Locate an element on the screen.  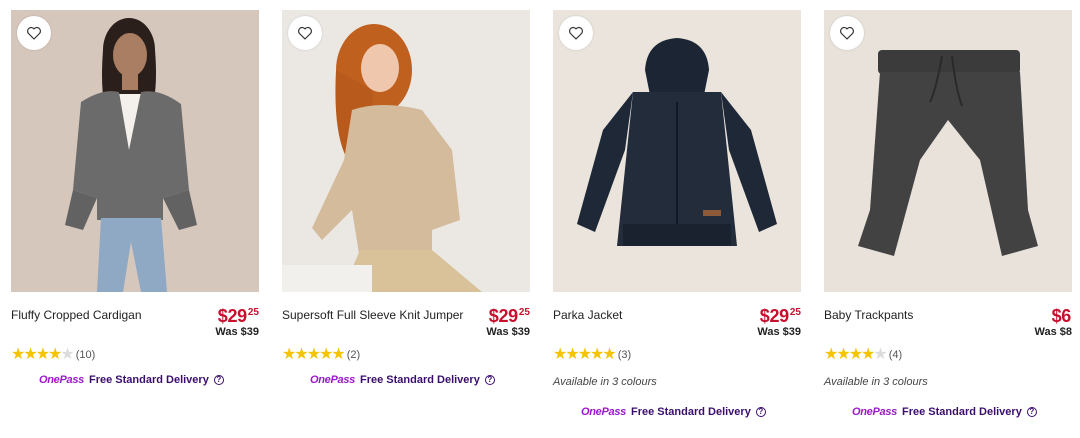
was-price: Was $8 is located at coordinates (1053, 332).